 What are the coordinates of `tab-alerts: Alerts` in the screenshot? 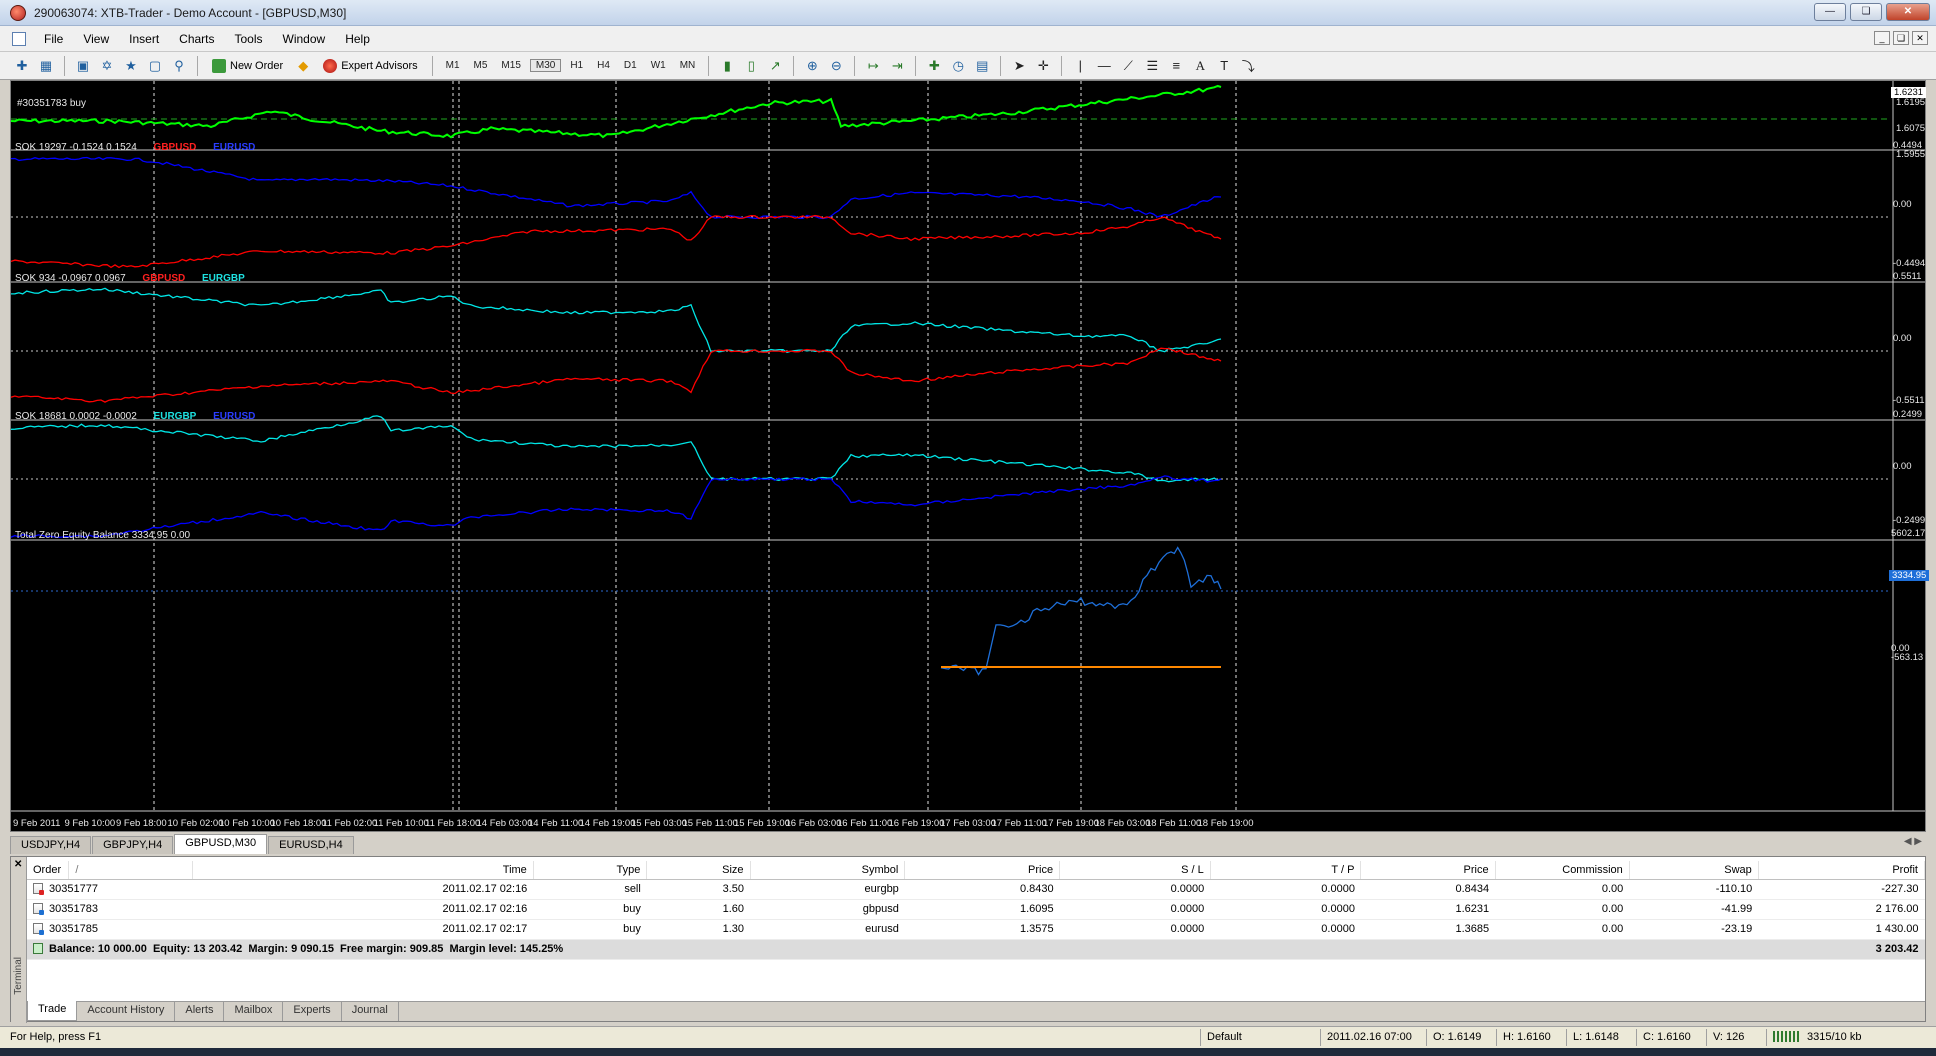 It's located at (200, 1011).